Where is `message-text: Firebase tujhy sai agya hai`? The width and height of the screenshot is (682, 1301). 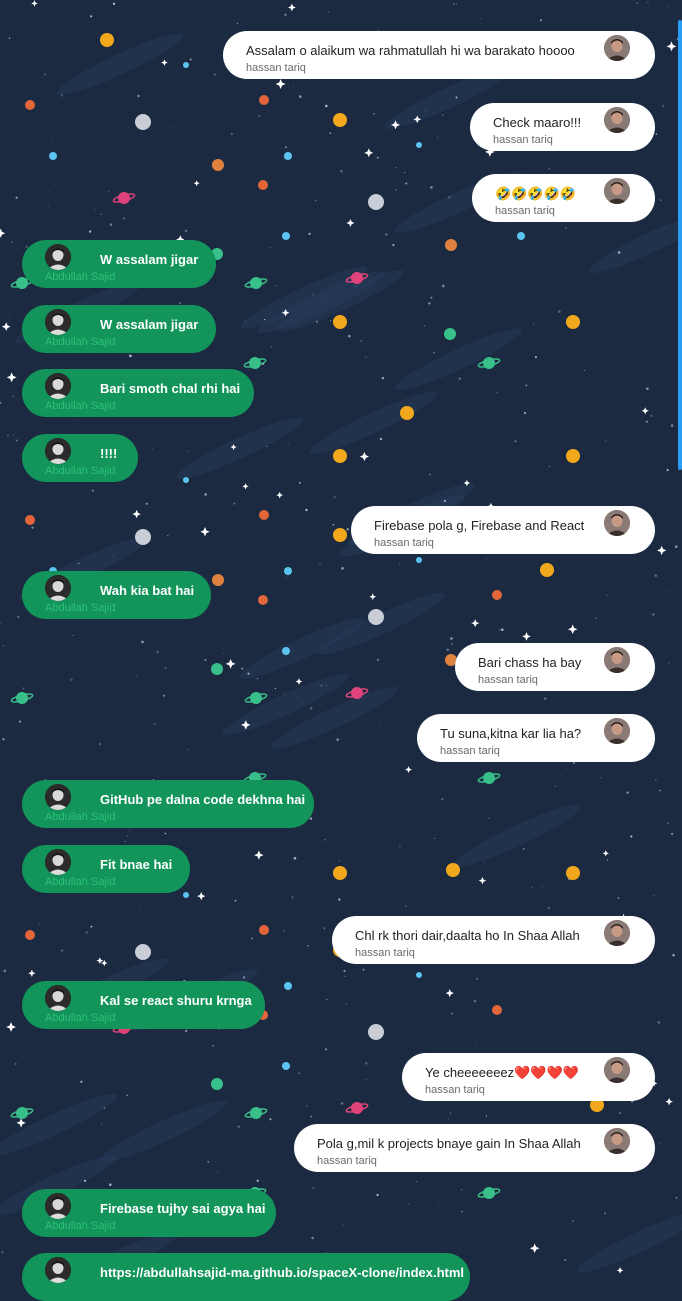
message-text: Firebase tujhy sai agya hai is located at coordinates (183, 1208).